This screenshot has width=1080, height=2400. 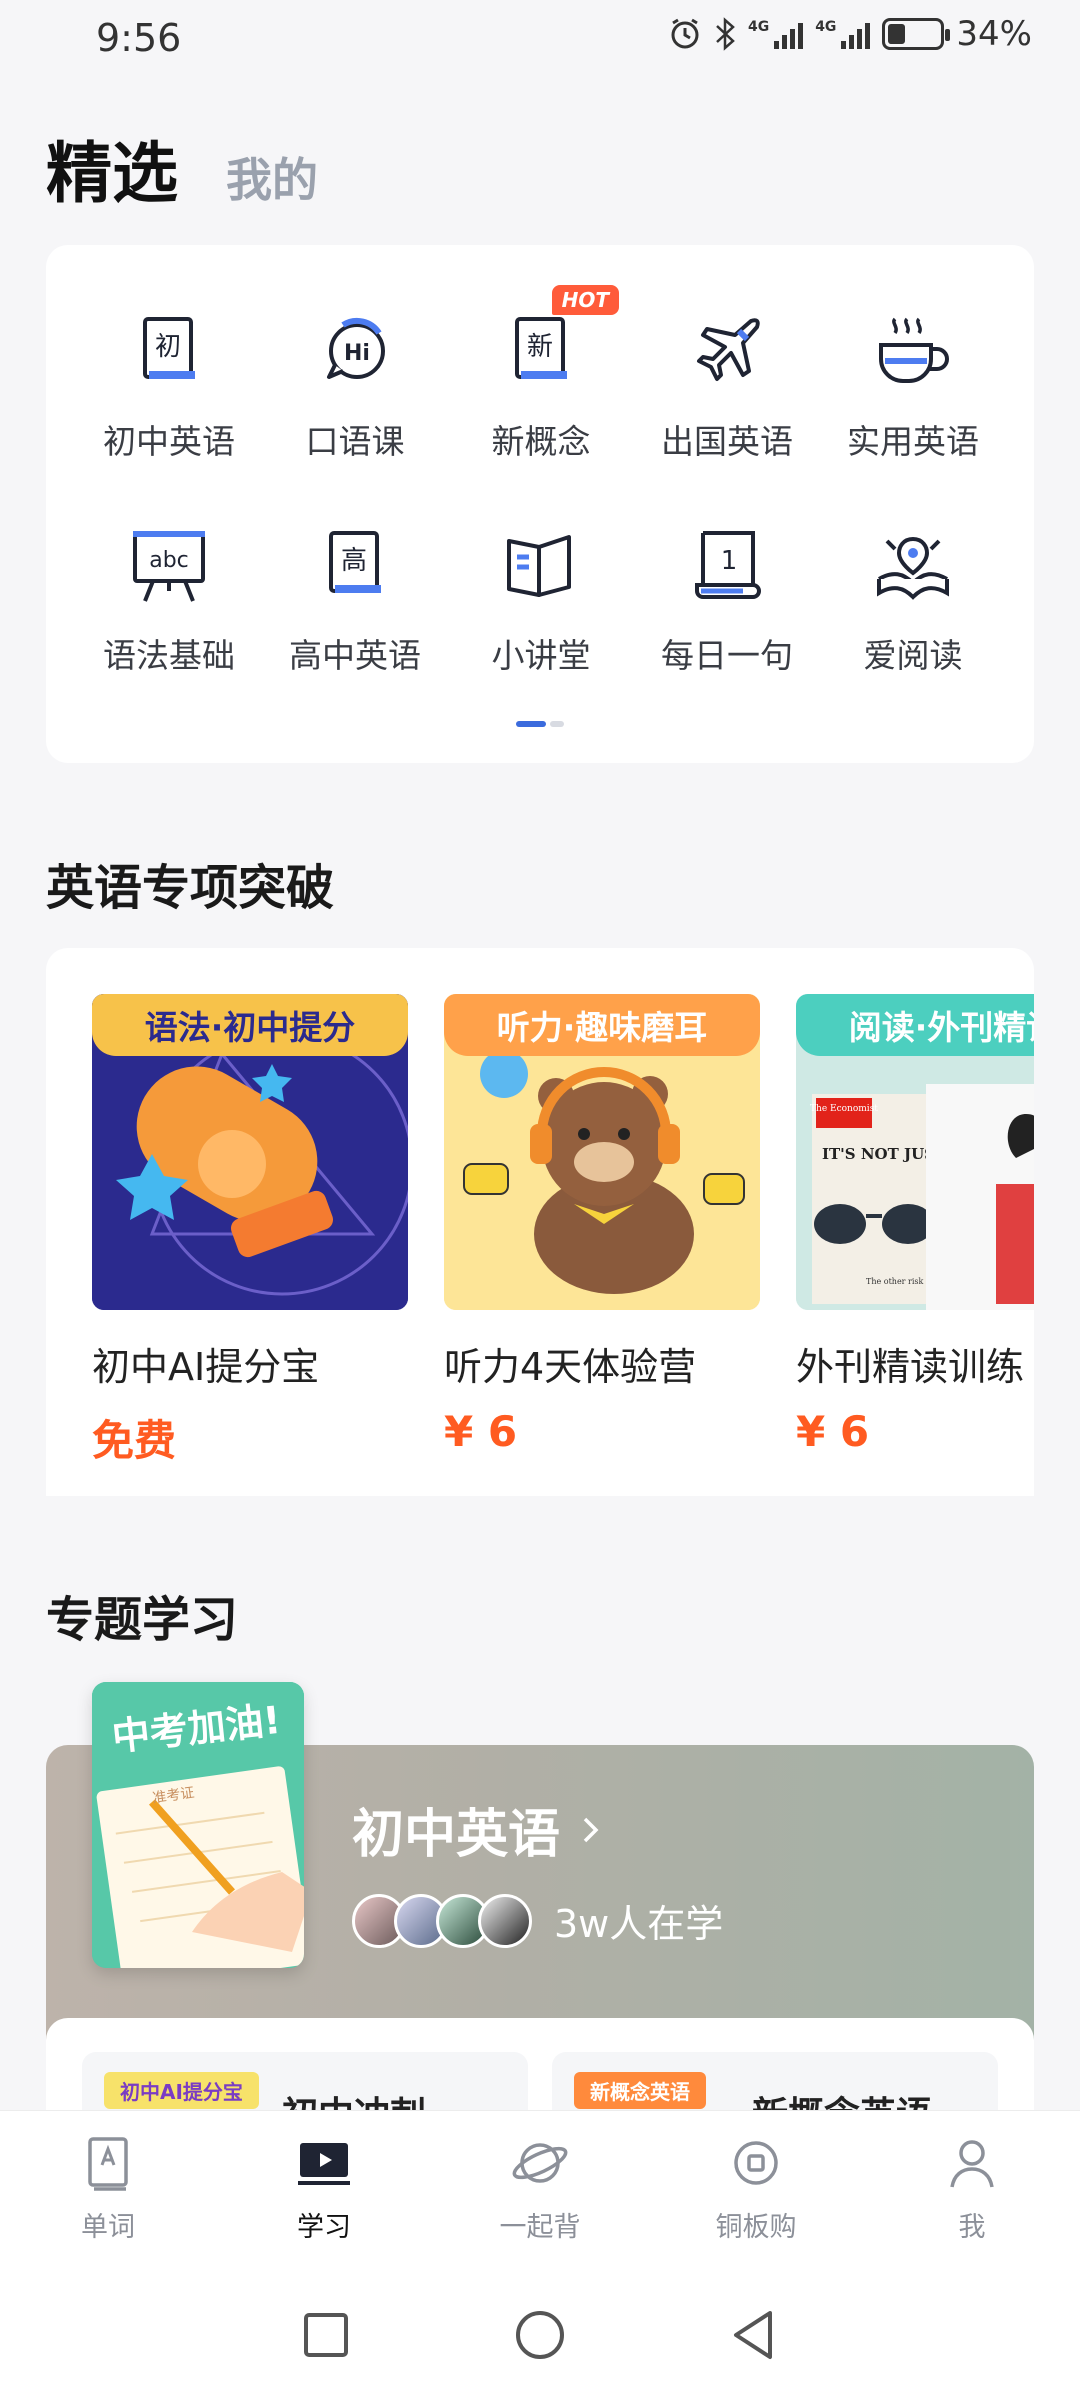 What do you see at coordinates (540, 2163) in the screenshot?
I see `planet-icon` at bounding box center [540, 2163].